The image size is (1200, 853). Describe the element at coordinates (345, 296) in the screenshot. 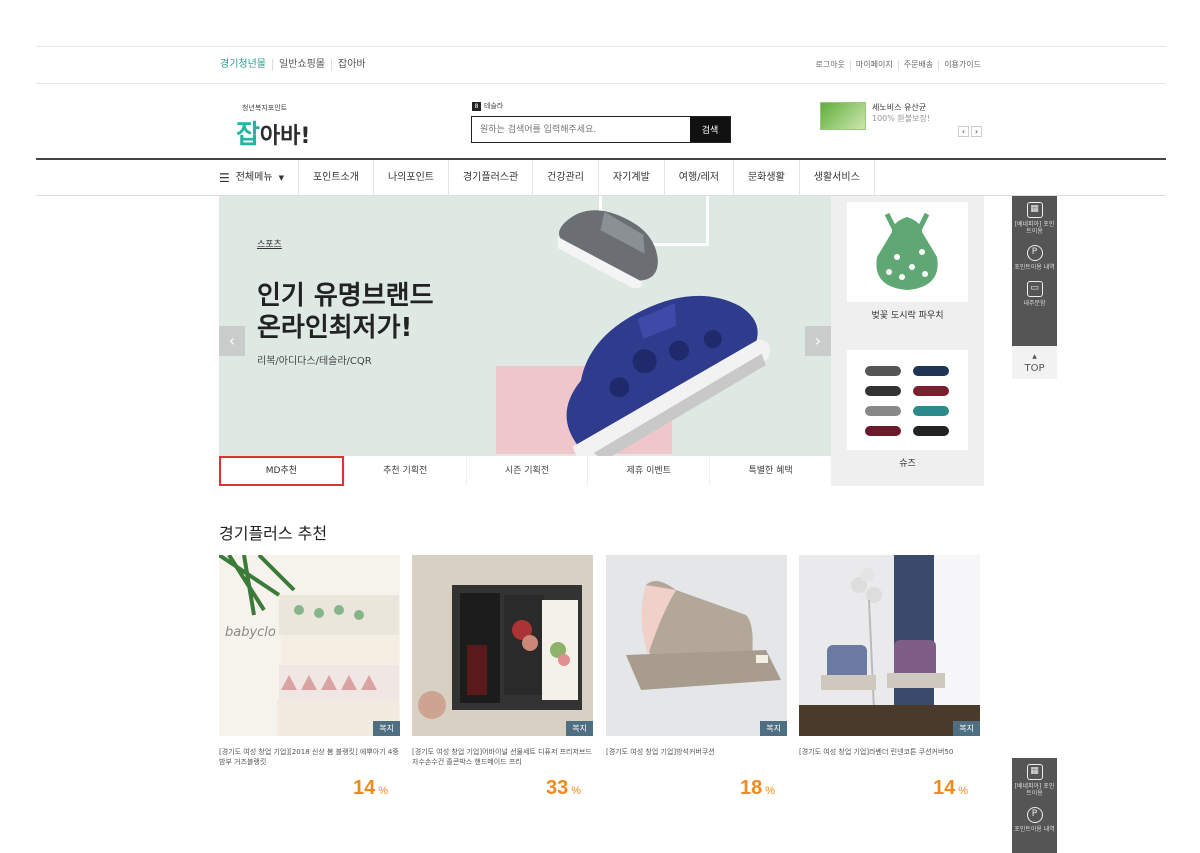

I see `hero-headline-line1: 인기 유명브랜드` at that location.